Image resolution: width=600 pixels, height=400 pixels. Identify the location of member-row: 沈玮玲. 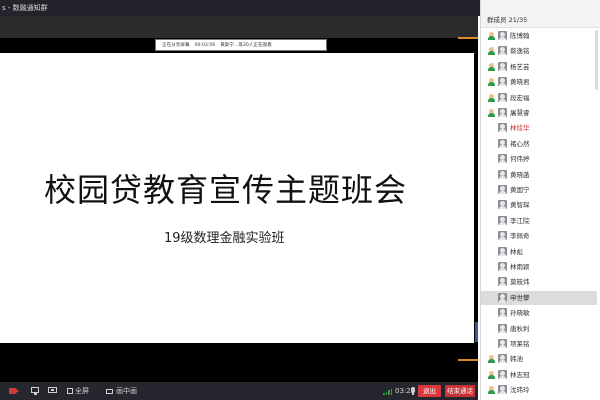
(539, 390).